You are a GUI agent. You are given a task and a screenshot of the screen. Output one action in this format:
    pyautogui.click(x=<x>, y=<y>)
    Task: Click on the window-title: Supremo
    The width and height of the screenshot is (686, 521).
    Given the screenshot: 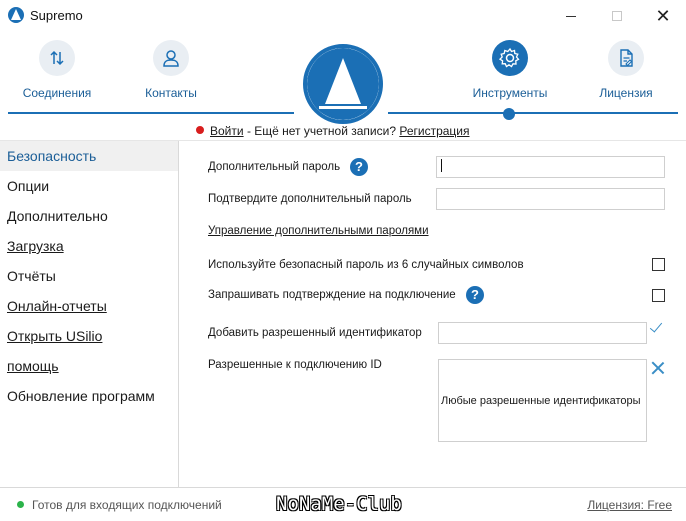 What is the action you would take?
    pyautogui.click(x=56, y=15)
    